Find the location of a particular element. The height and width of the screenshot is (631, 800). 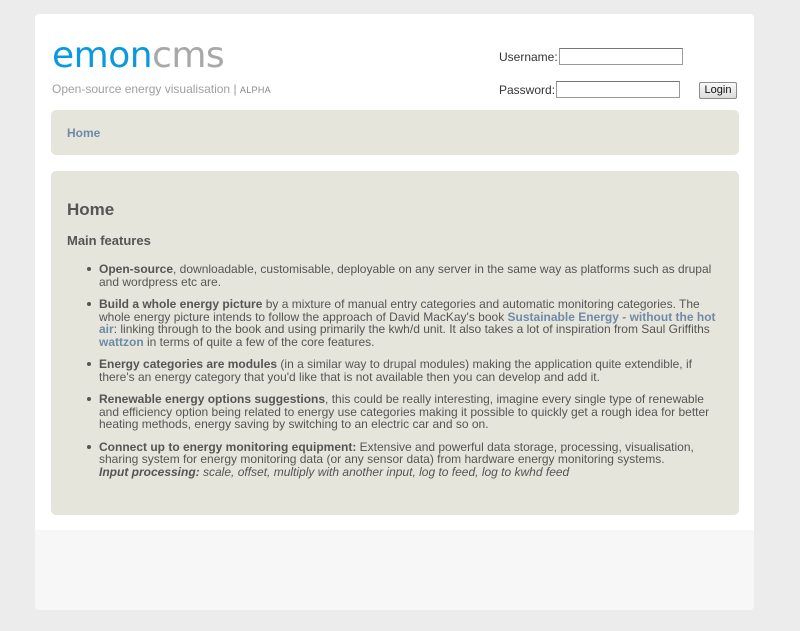

login-button: Login is located at coordinates (718, 90).